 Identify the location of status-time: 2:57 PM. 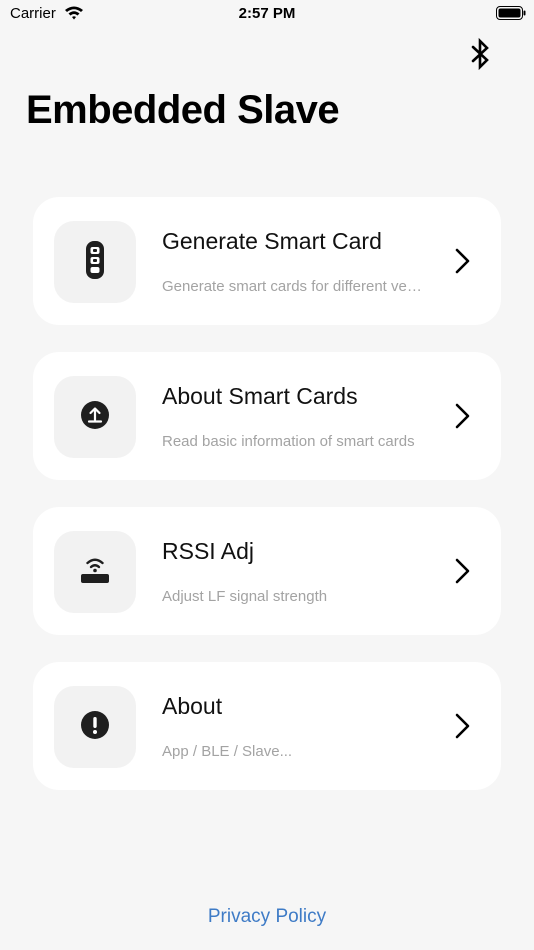
(267, 13).